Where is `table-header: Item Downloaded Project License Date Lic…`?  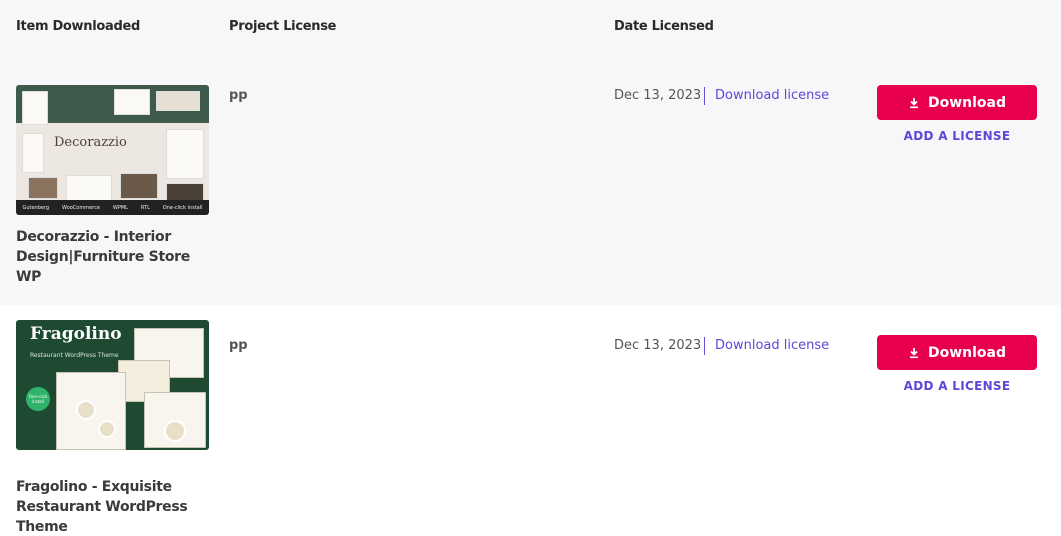
table-header: Item Downloaded Project License Date Lic… is located at coordinates (530, 35).